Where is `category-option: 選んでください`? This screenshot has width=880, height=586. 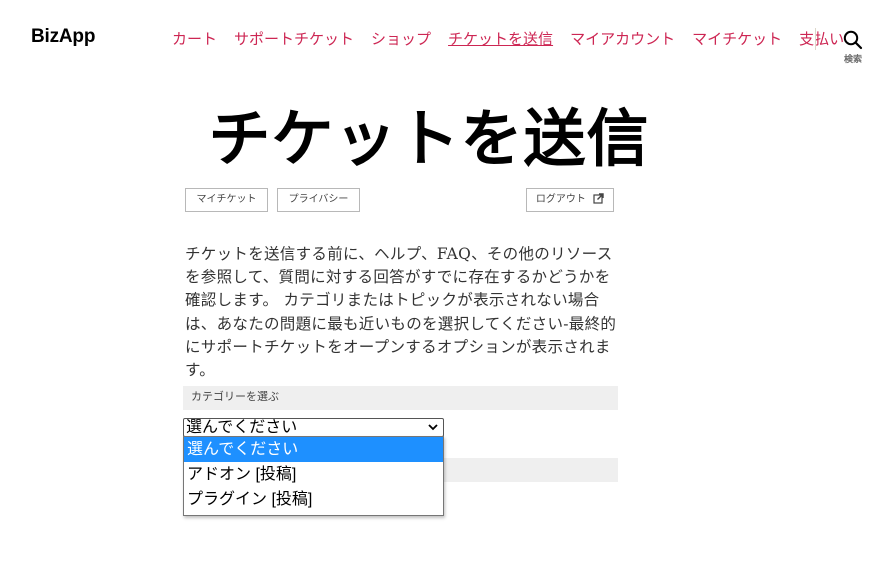
category-option: 選んでください is located at coordinates (313, 449).